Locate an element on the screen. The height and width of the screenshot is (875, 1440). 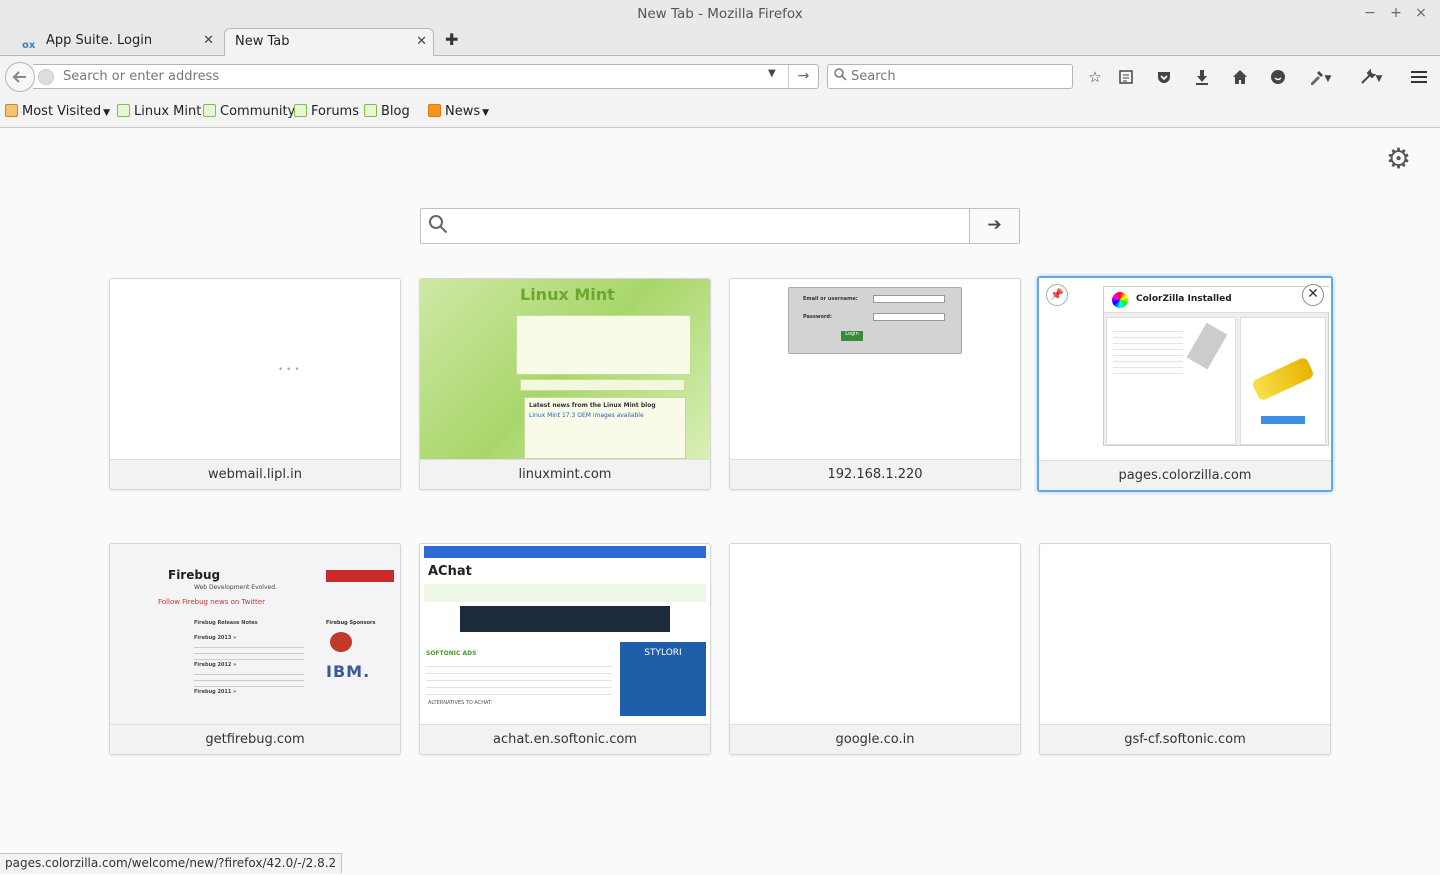
search-input is located at coordinates (958, 76).